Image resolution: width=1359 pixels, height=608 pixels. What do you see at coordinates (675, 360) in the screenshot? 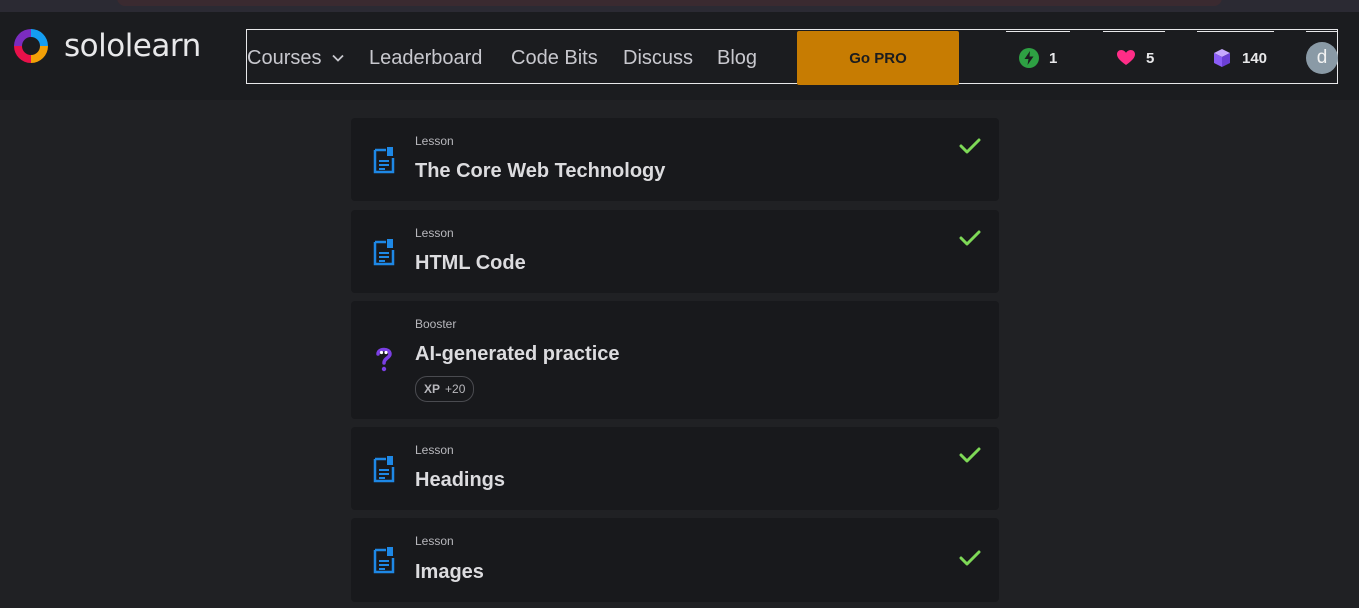
I see `booster-card: Booster AI-generated practice XP +20` at bounding box center [675, 360].